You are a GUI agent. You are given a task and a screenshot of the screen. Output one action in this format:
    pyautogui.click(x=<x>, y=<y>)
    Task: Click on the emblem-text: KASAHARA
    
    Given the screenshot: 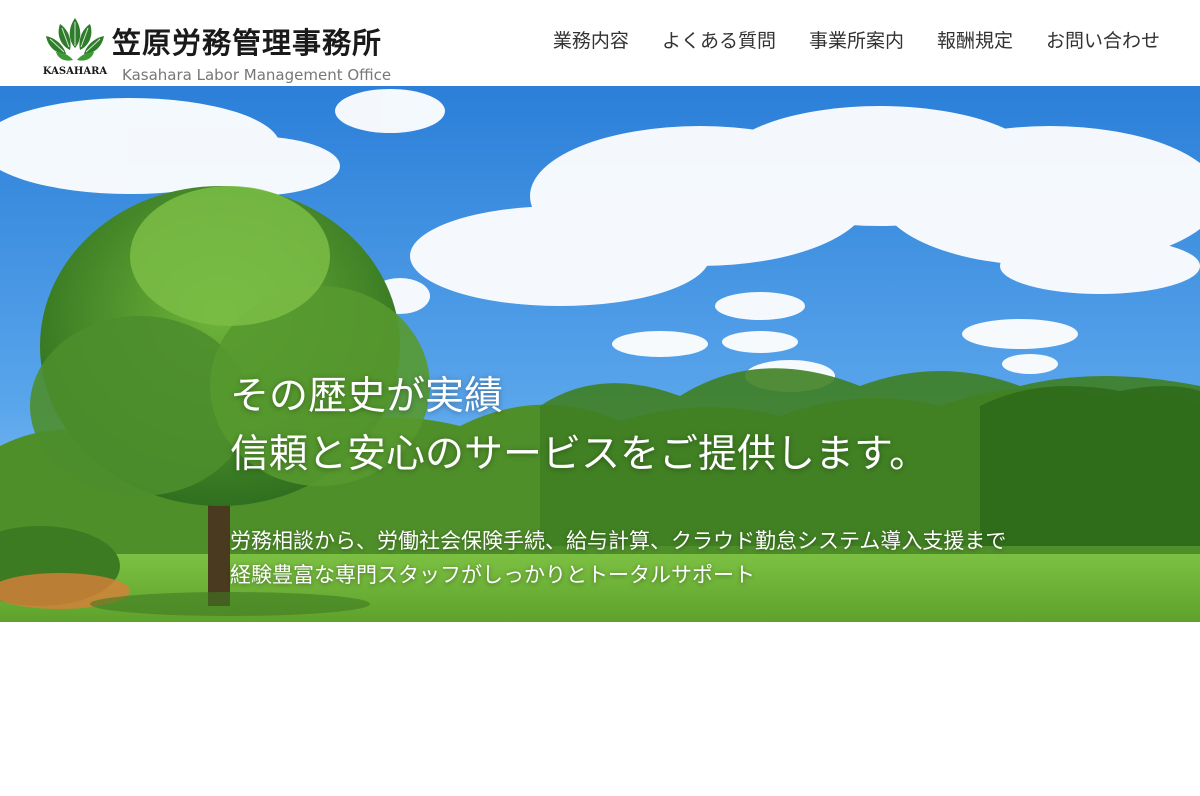 What is the action you would take?
    pyautogui.click(x=75, y=71)
    